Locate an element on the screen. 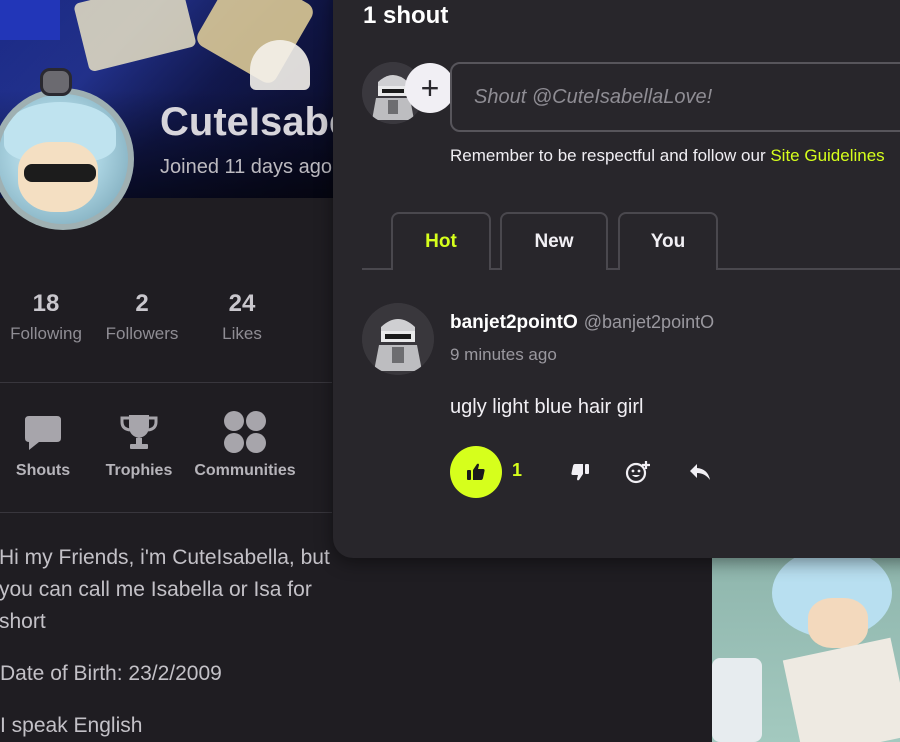 The image size is (900, 742). tile-label: Communities is located at coordinates (245, 470).